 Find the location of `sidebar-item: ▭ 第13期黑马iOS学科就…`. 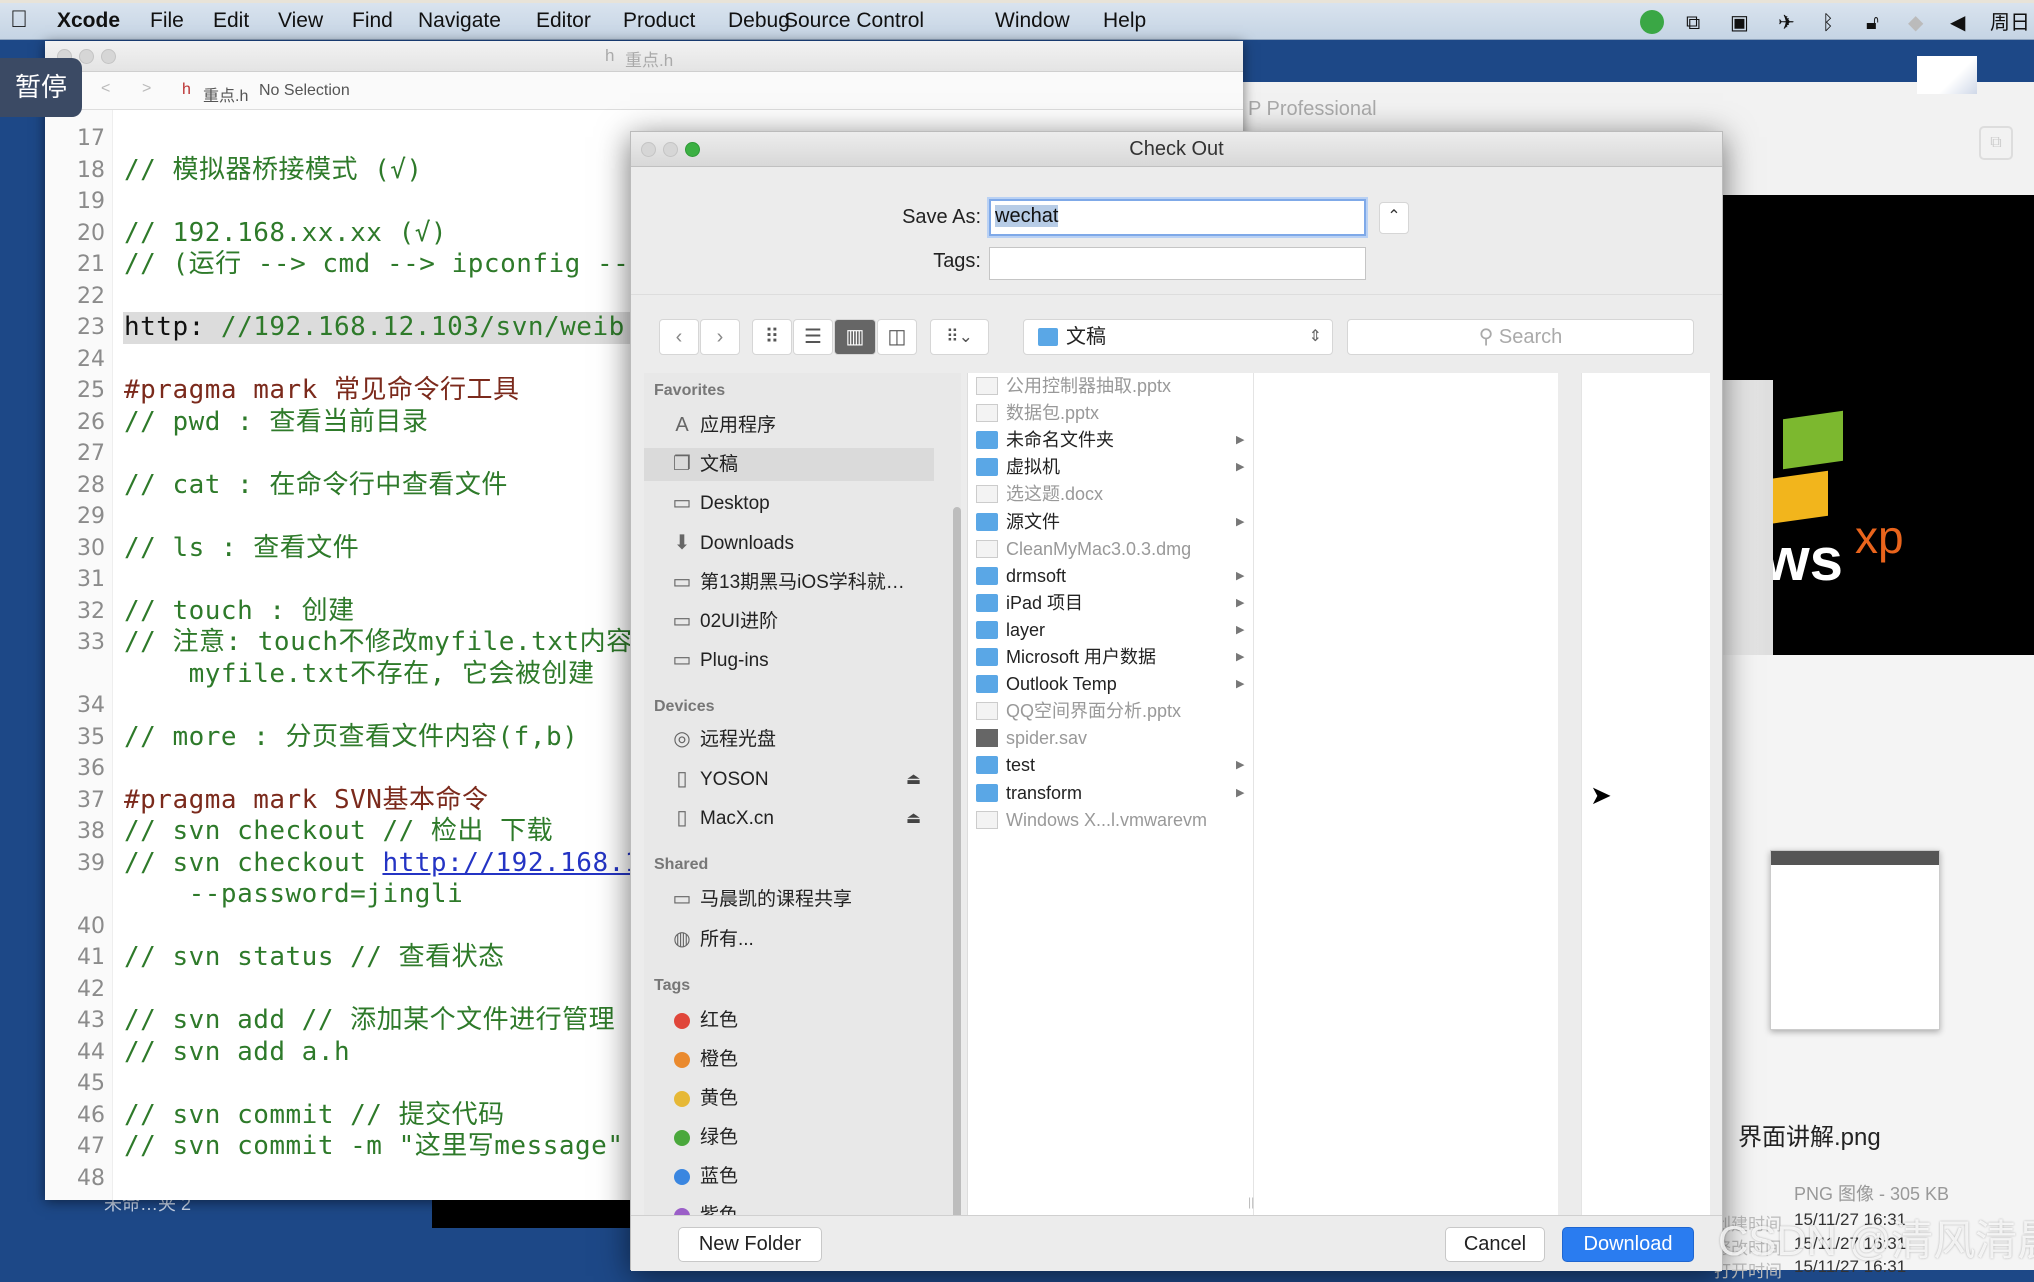

sidebar-item: ▭ 第13期黑马iOS学科就… is located at coordinates (789, 582).